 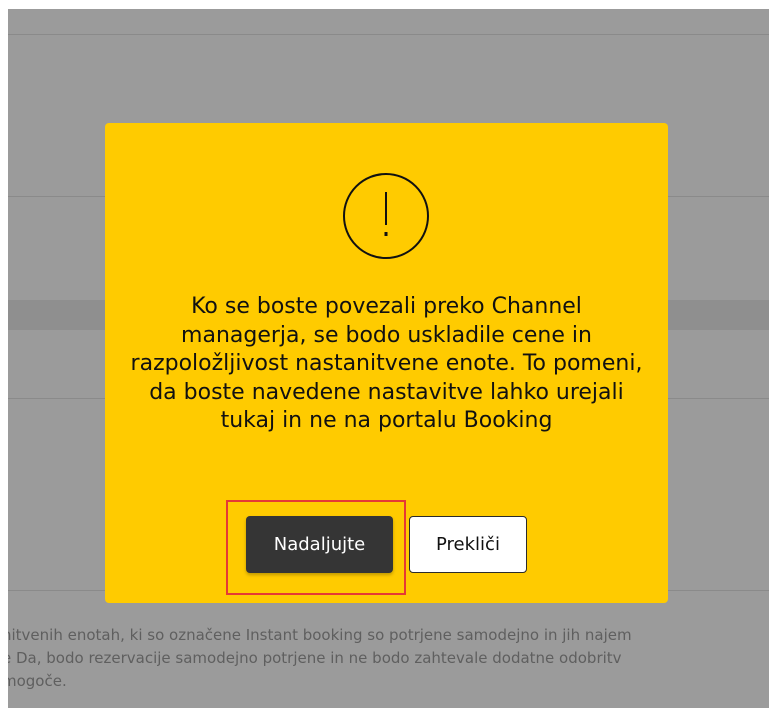 What do you see at coordinates (319, 544) in the screenshot?
I see `continue-button: Nadaljujte` at bounding box center [319, 544].